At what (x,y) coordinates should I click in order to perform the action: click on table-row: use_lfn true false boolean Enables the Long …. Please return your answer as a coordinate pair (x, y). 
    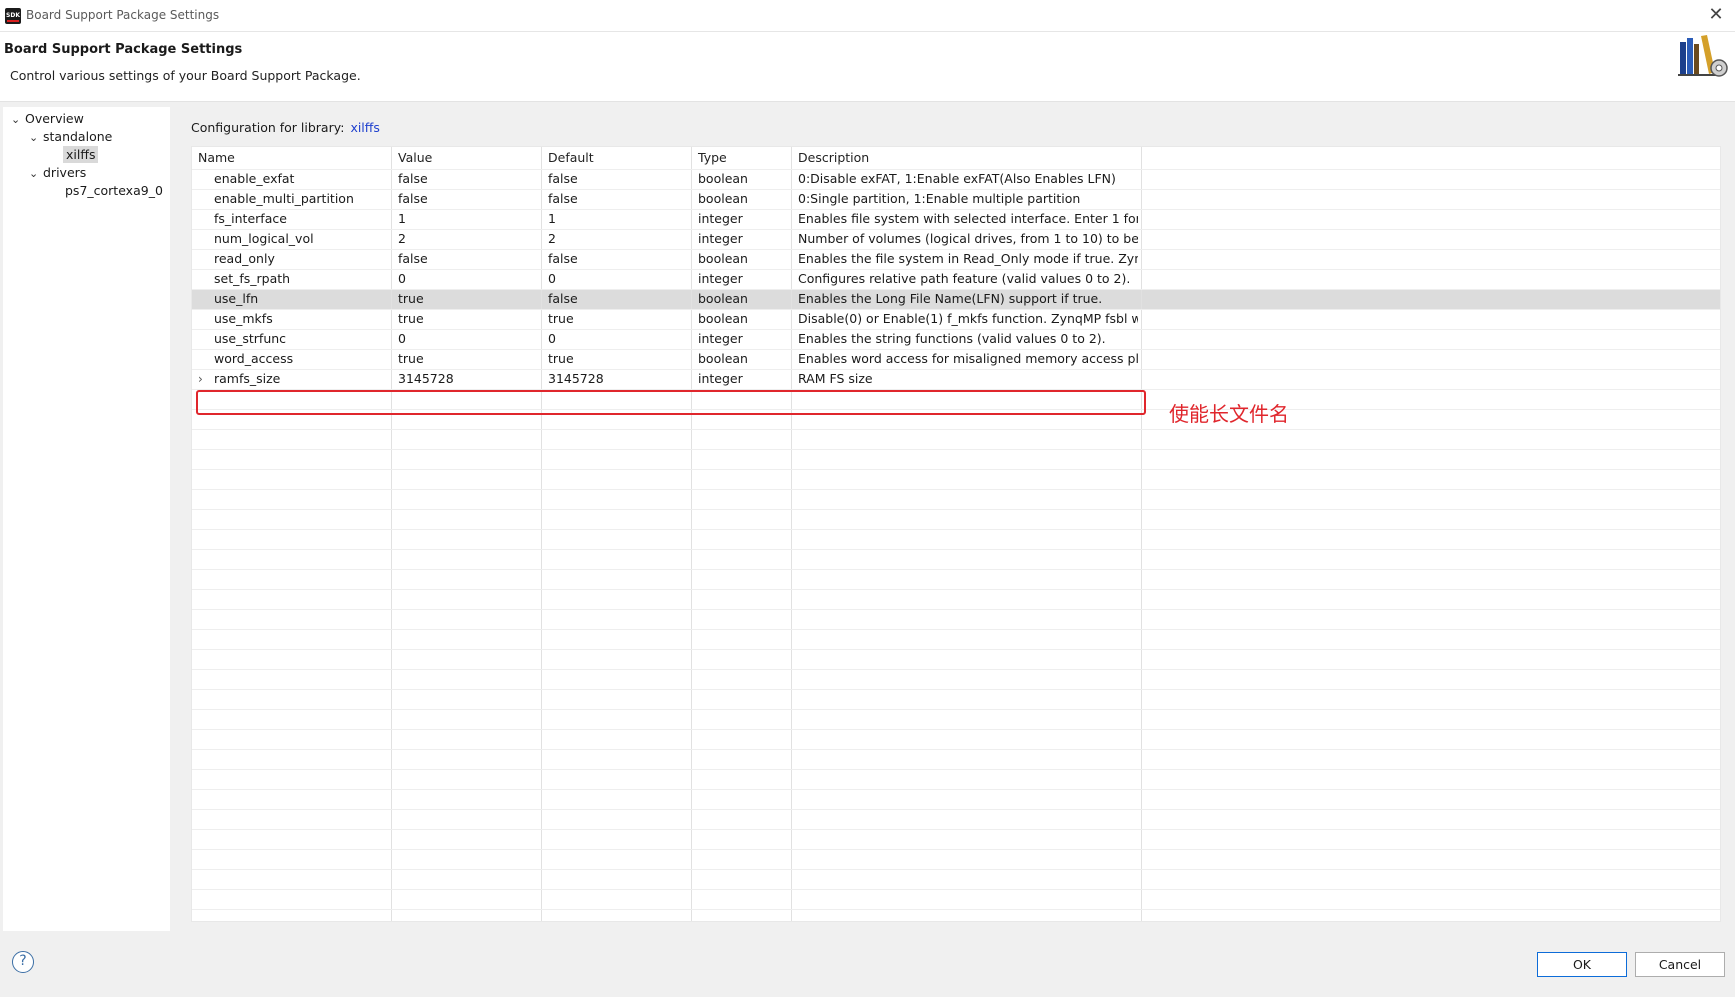
    Looking at the image, I should click on (956, 299).